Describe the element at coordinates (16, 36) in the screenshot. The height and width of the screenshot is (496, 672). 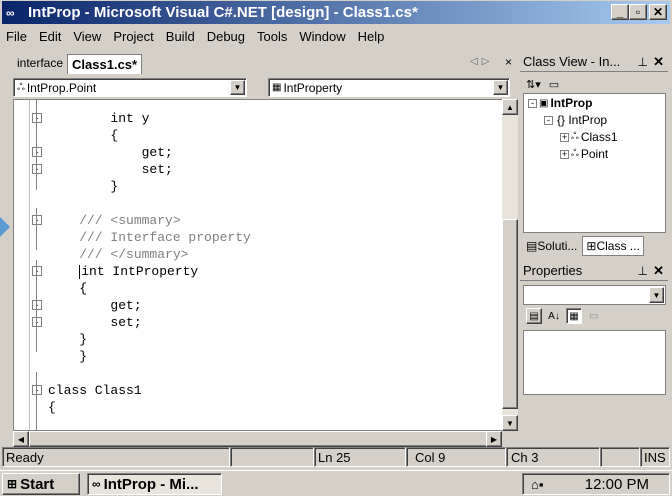
I see `menu-file: File` at that location.